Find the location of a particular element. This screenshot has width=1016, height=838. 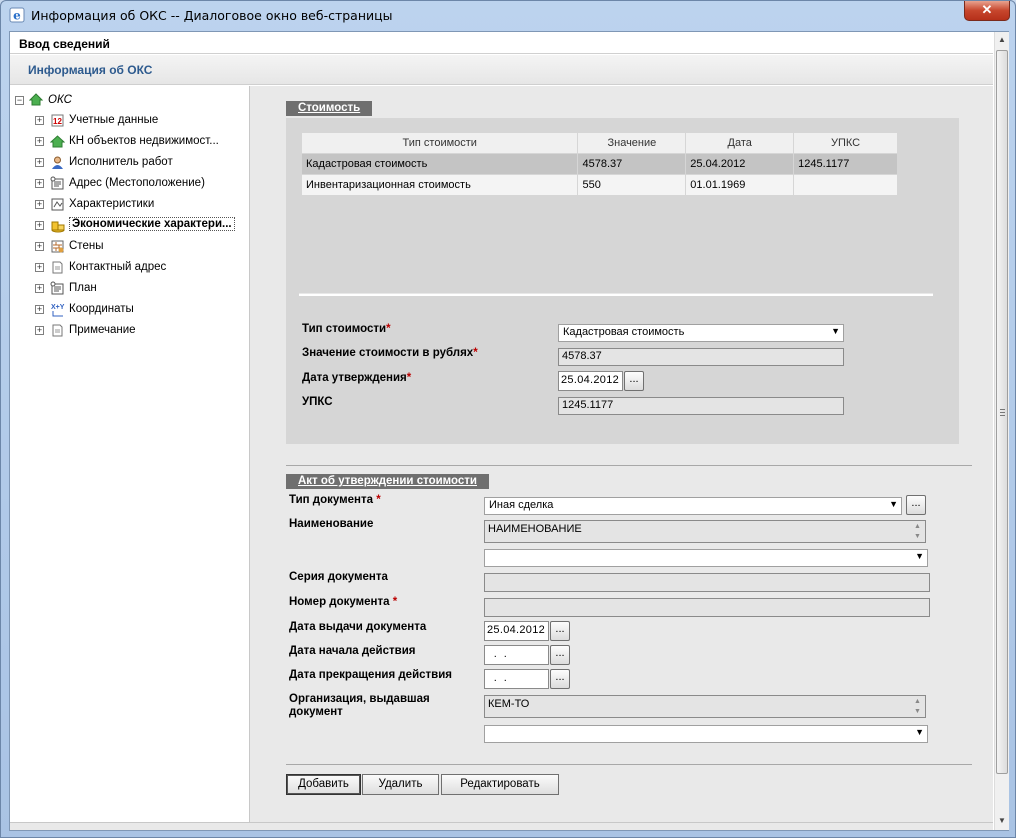

vertical-scrollbar: ▲ ▼ is located at coordinates (1001, 431).